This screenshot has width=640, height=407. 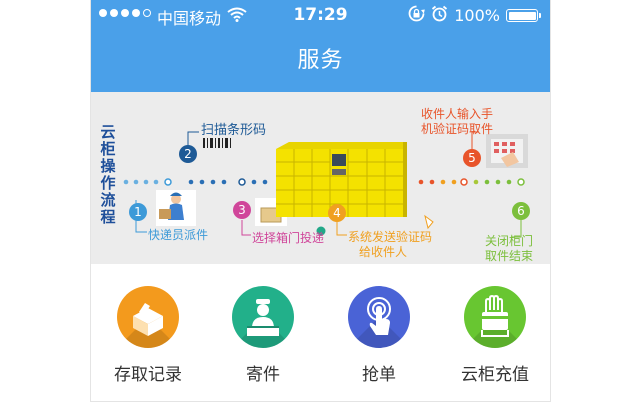 What do you see at coordinates (472, 158) in the screenshot?
I see `step-5-marker: 5` at bounding box center [472, 158].